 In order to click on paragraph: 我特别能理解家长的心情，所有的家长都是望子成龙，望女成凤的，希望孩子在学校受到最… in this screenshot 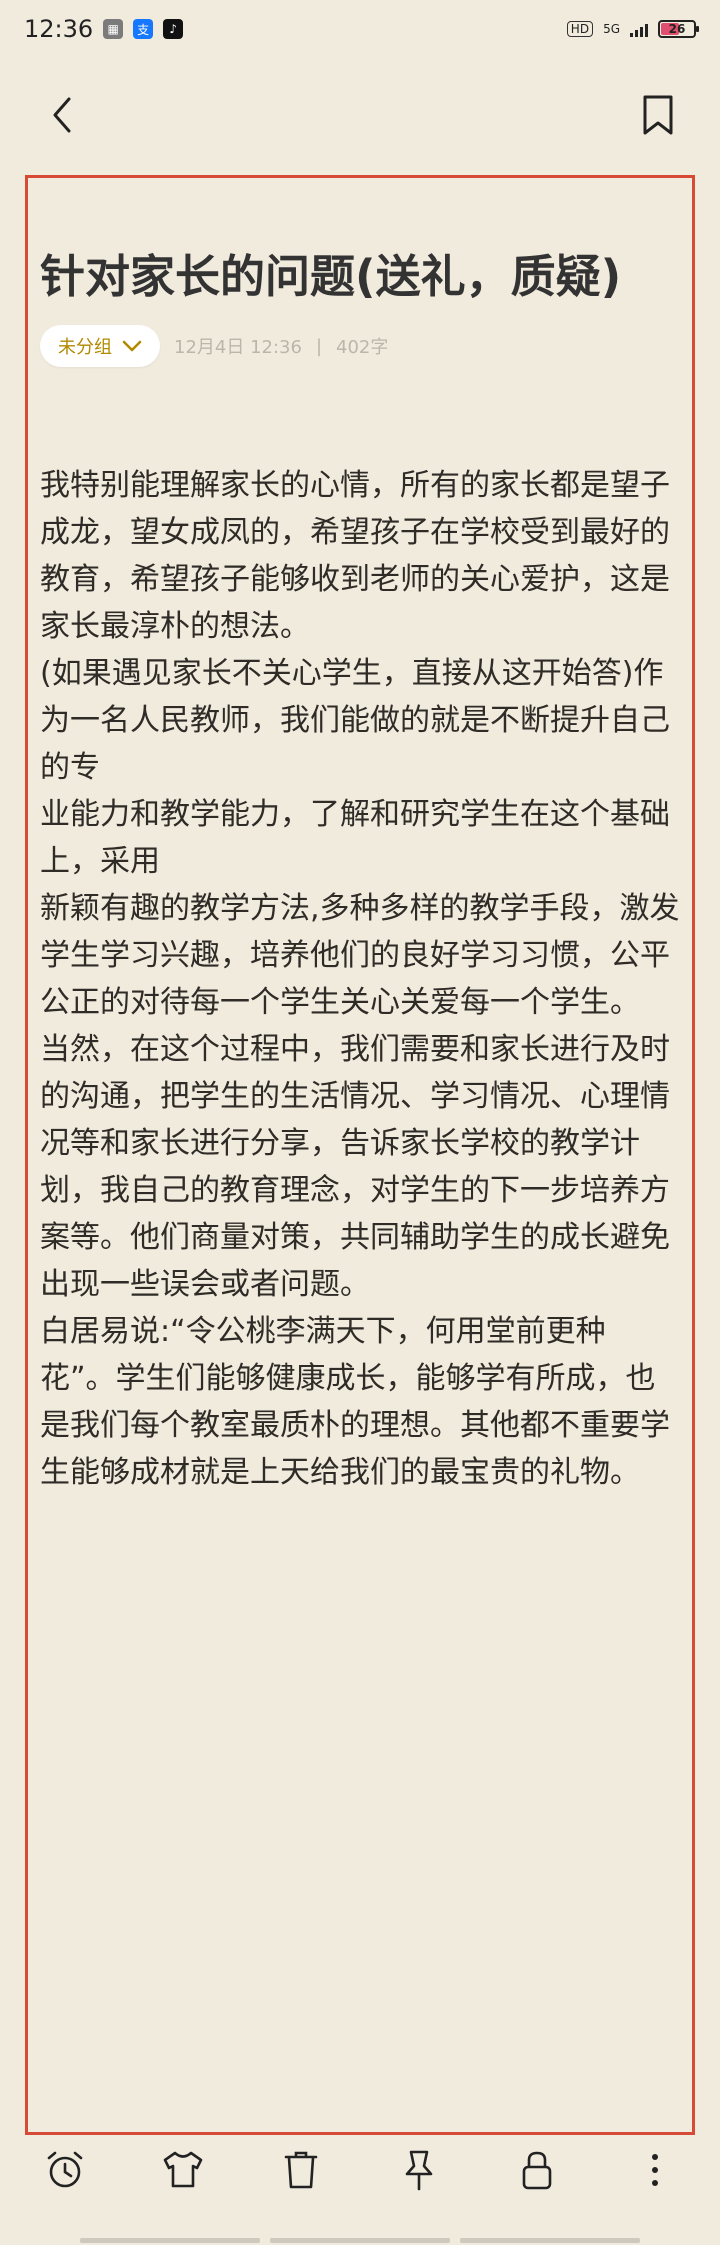, I will do `click(355, 556)`.